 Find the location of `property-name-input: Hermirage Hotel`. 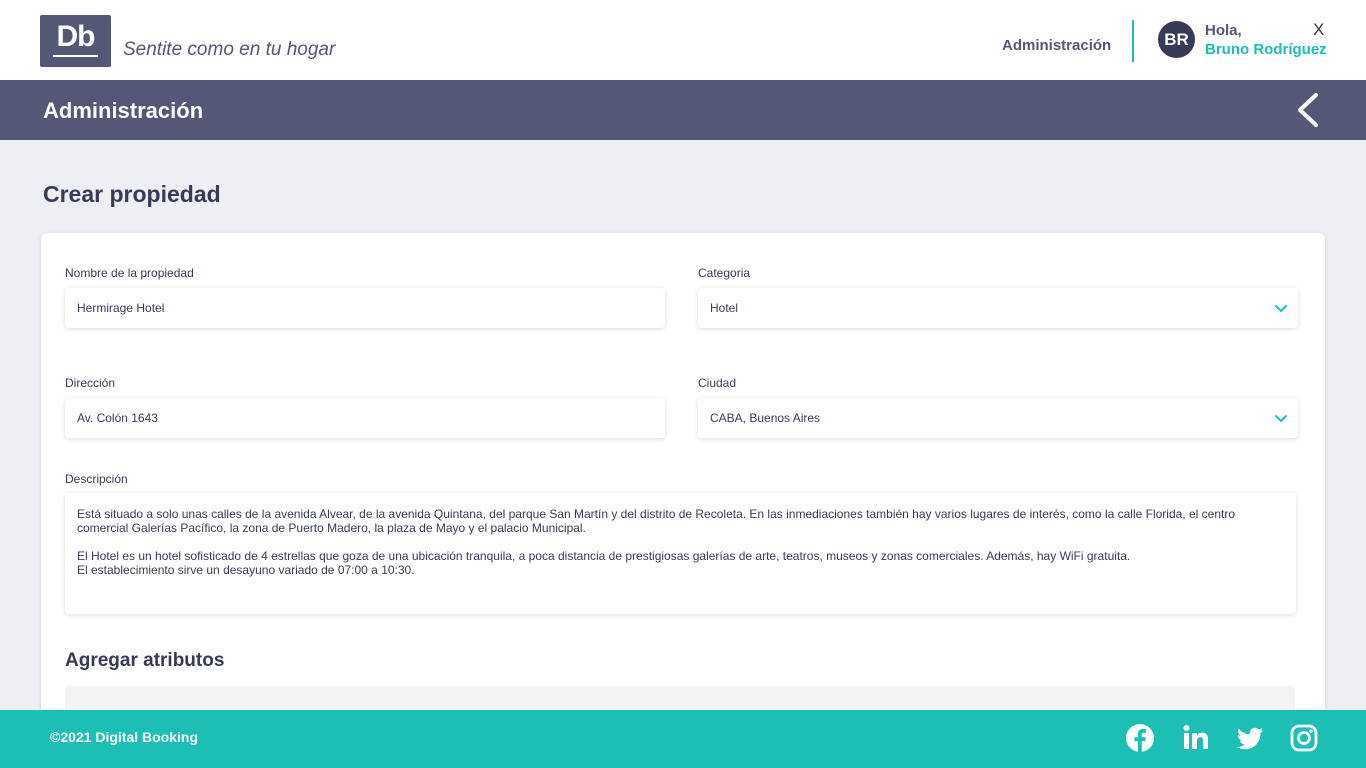

property-name-input: Hermirage Hotel is located at coordinates (365, 308).